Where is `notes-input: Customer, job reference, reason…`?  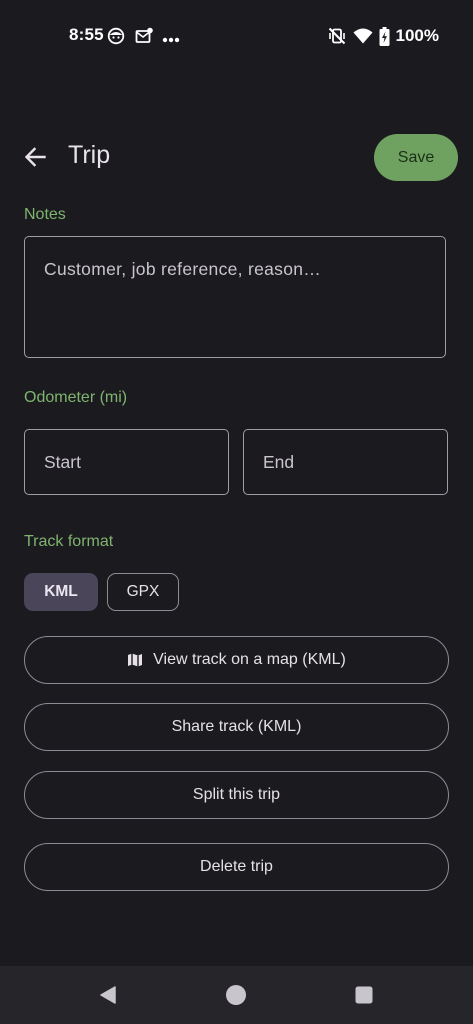
notes-input: Customer, job reference, reason… is located at coordinates (235, 297).